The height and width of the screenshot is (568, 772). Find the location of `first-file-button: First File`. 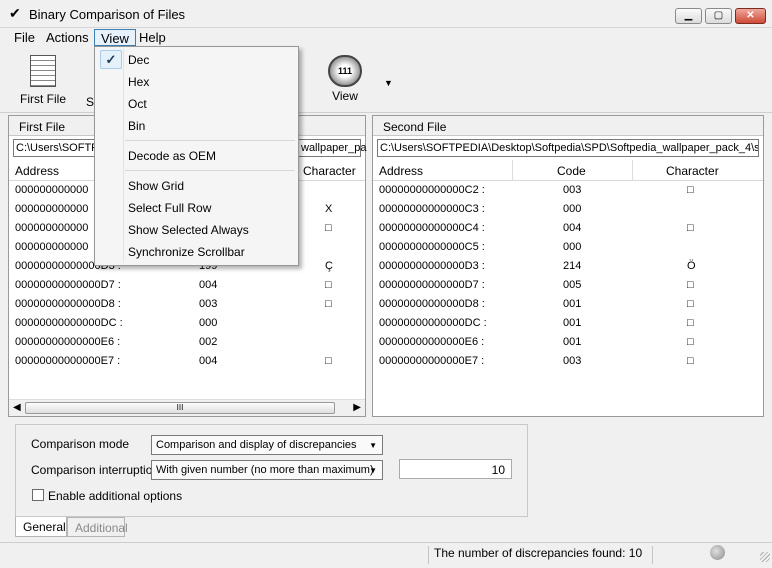

first-file-button: First File is located at coordinates (43, 80).